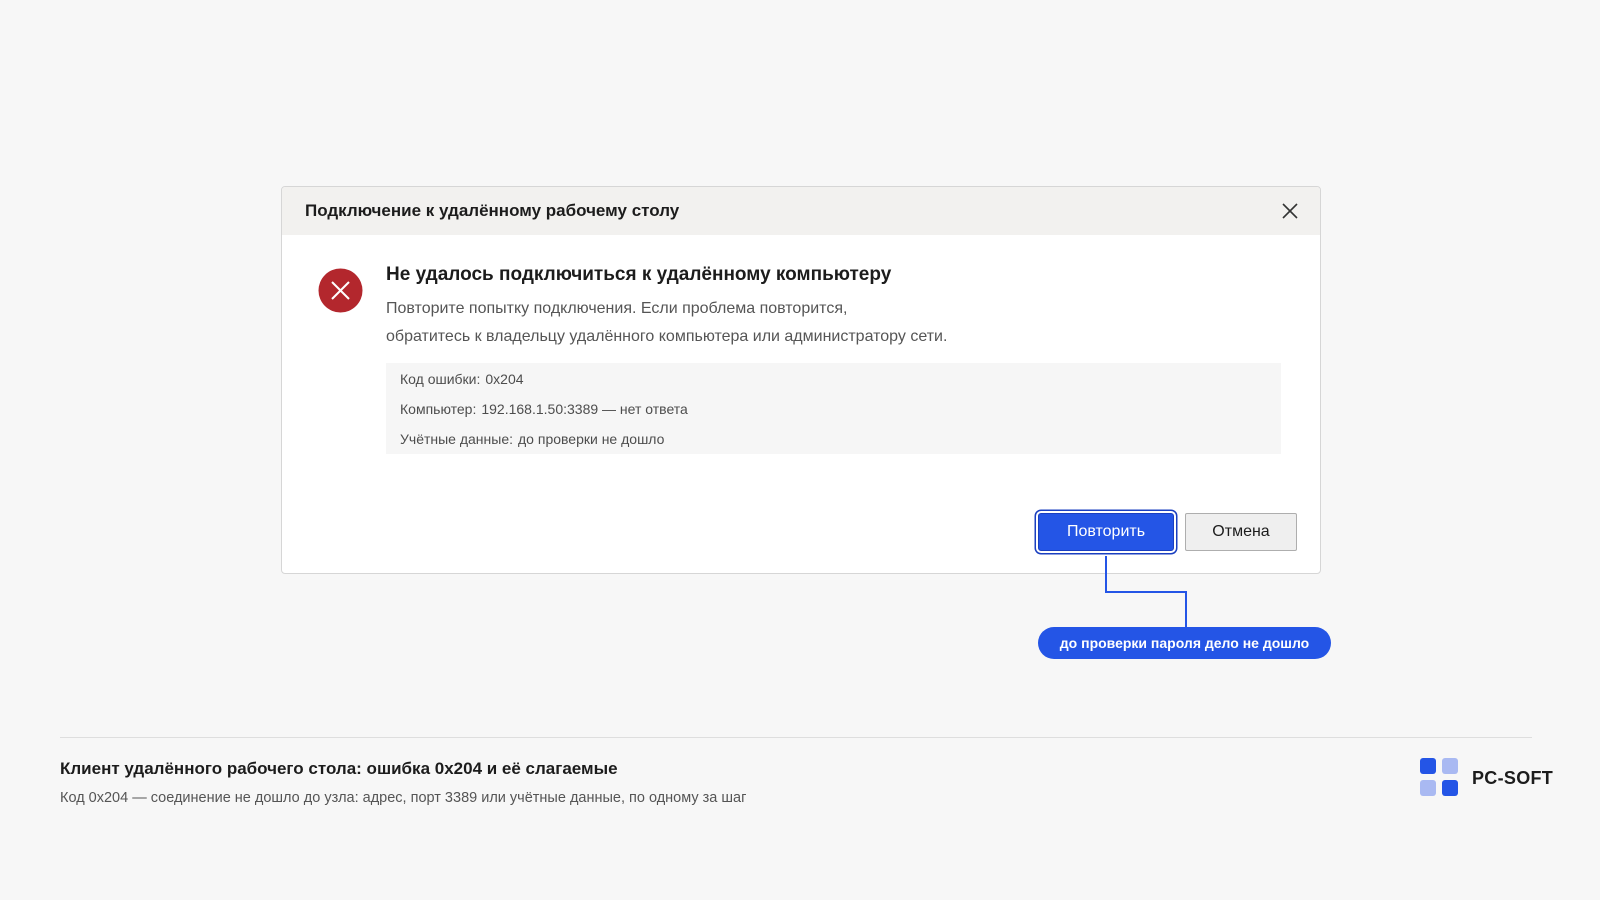 The height and width of the screenshot is (900, 1600). I want to click on footer-divider, so click(796, 737).